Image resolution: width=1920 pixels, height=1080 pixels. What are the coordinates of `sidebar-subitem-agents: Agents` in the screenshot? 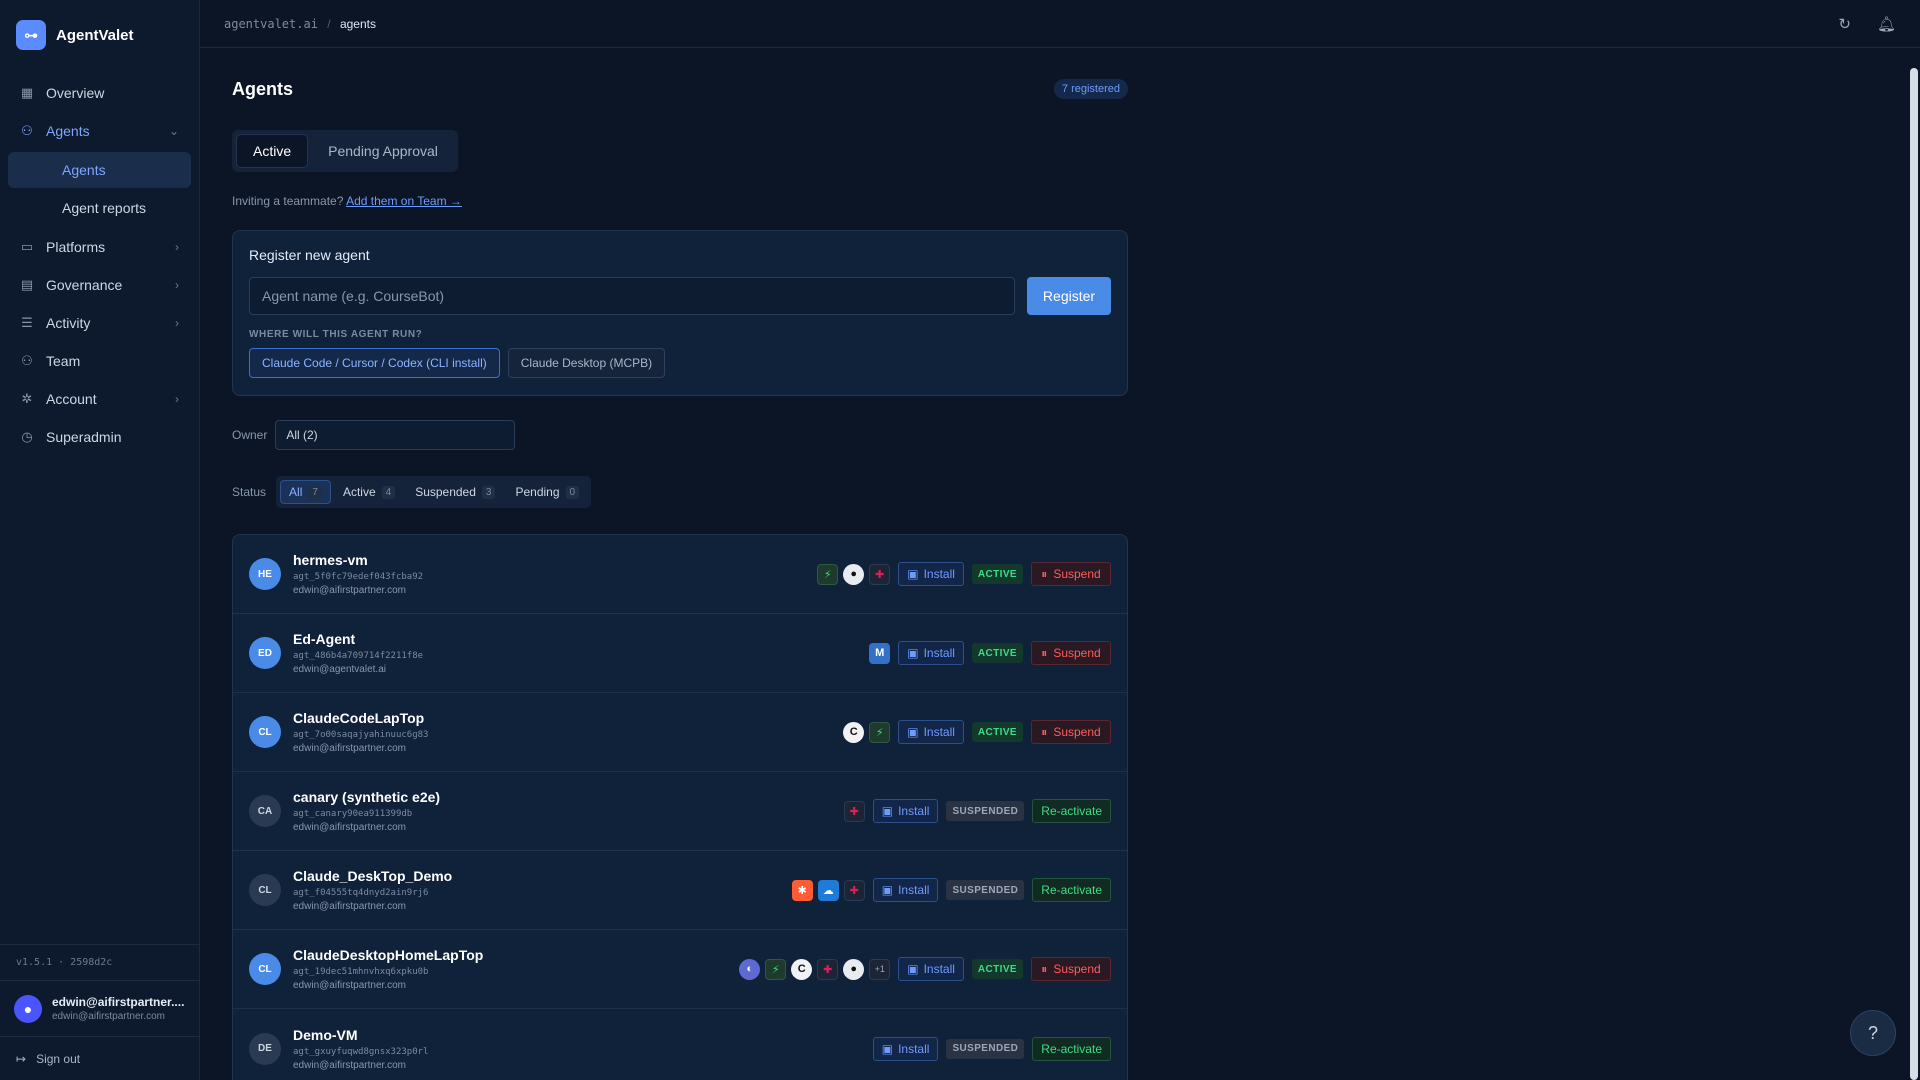 It's located at (99, 170).